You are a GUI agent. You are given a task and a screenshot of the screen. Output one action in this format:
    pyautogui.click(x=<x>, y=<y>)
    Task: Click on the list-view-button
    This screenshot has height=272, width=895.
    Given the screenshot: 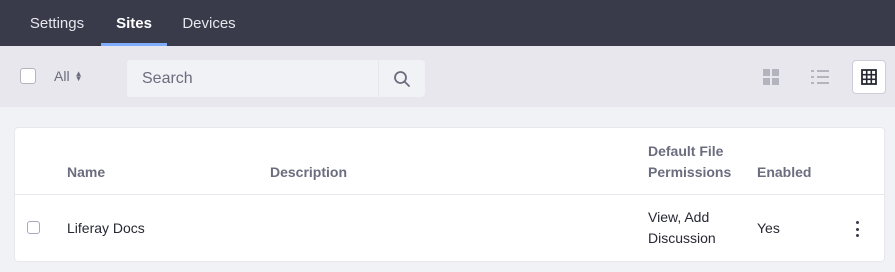 What is the action you would take?
    pyautogui.click(x=820, y=77)
    